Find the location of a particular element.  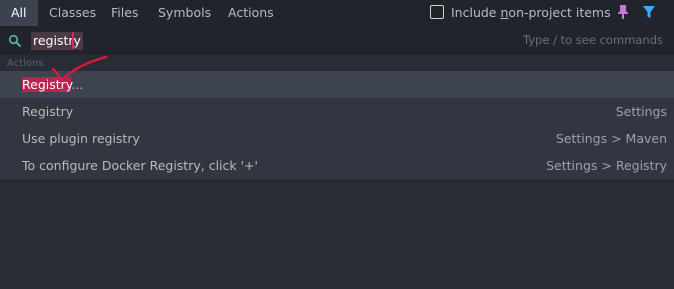

tab-actions: Actions is located at coordinates (251, 13).